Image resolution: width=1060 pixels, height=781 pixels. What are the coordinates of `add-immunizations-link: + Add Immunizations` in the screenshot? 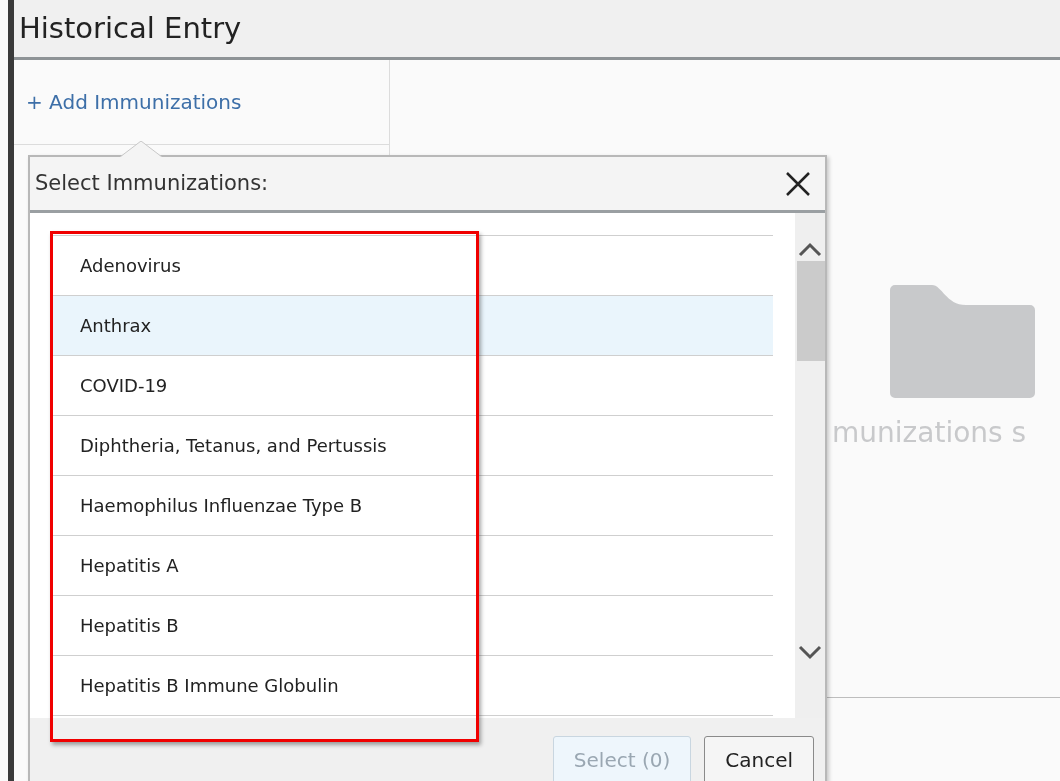 It's located at (134, 102).